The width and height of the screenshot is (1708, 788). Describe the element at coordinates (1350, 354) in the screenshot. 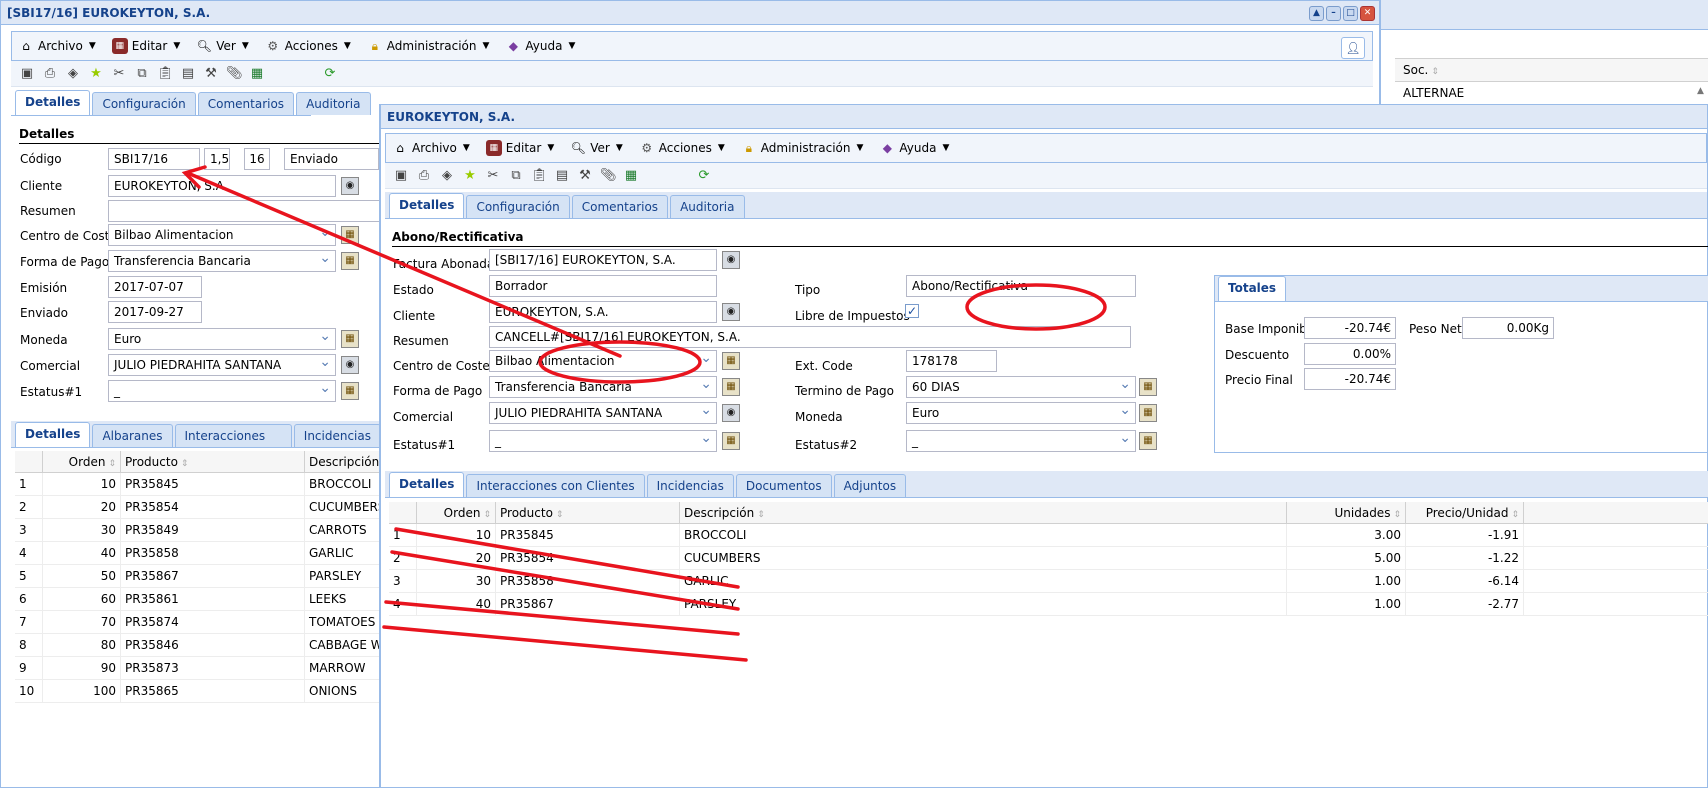

I see `descuento-field: 0.00%` at that location.